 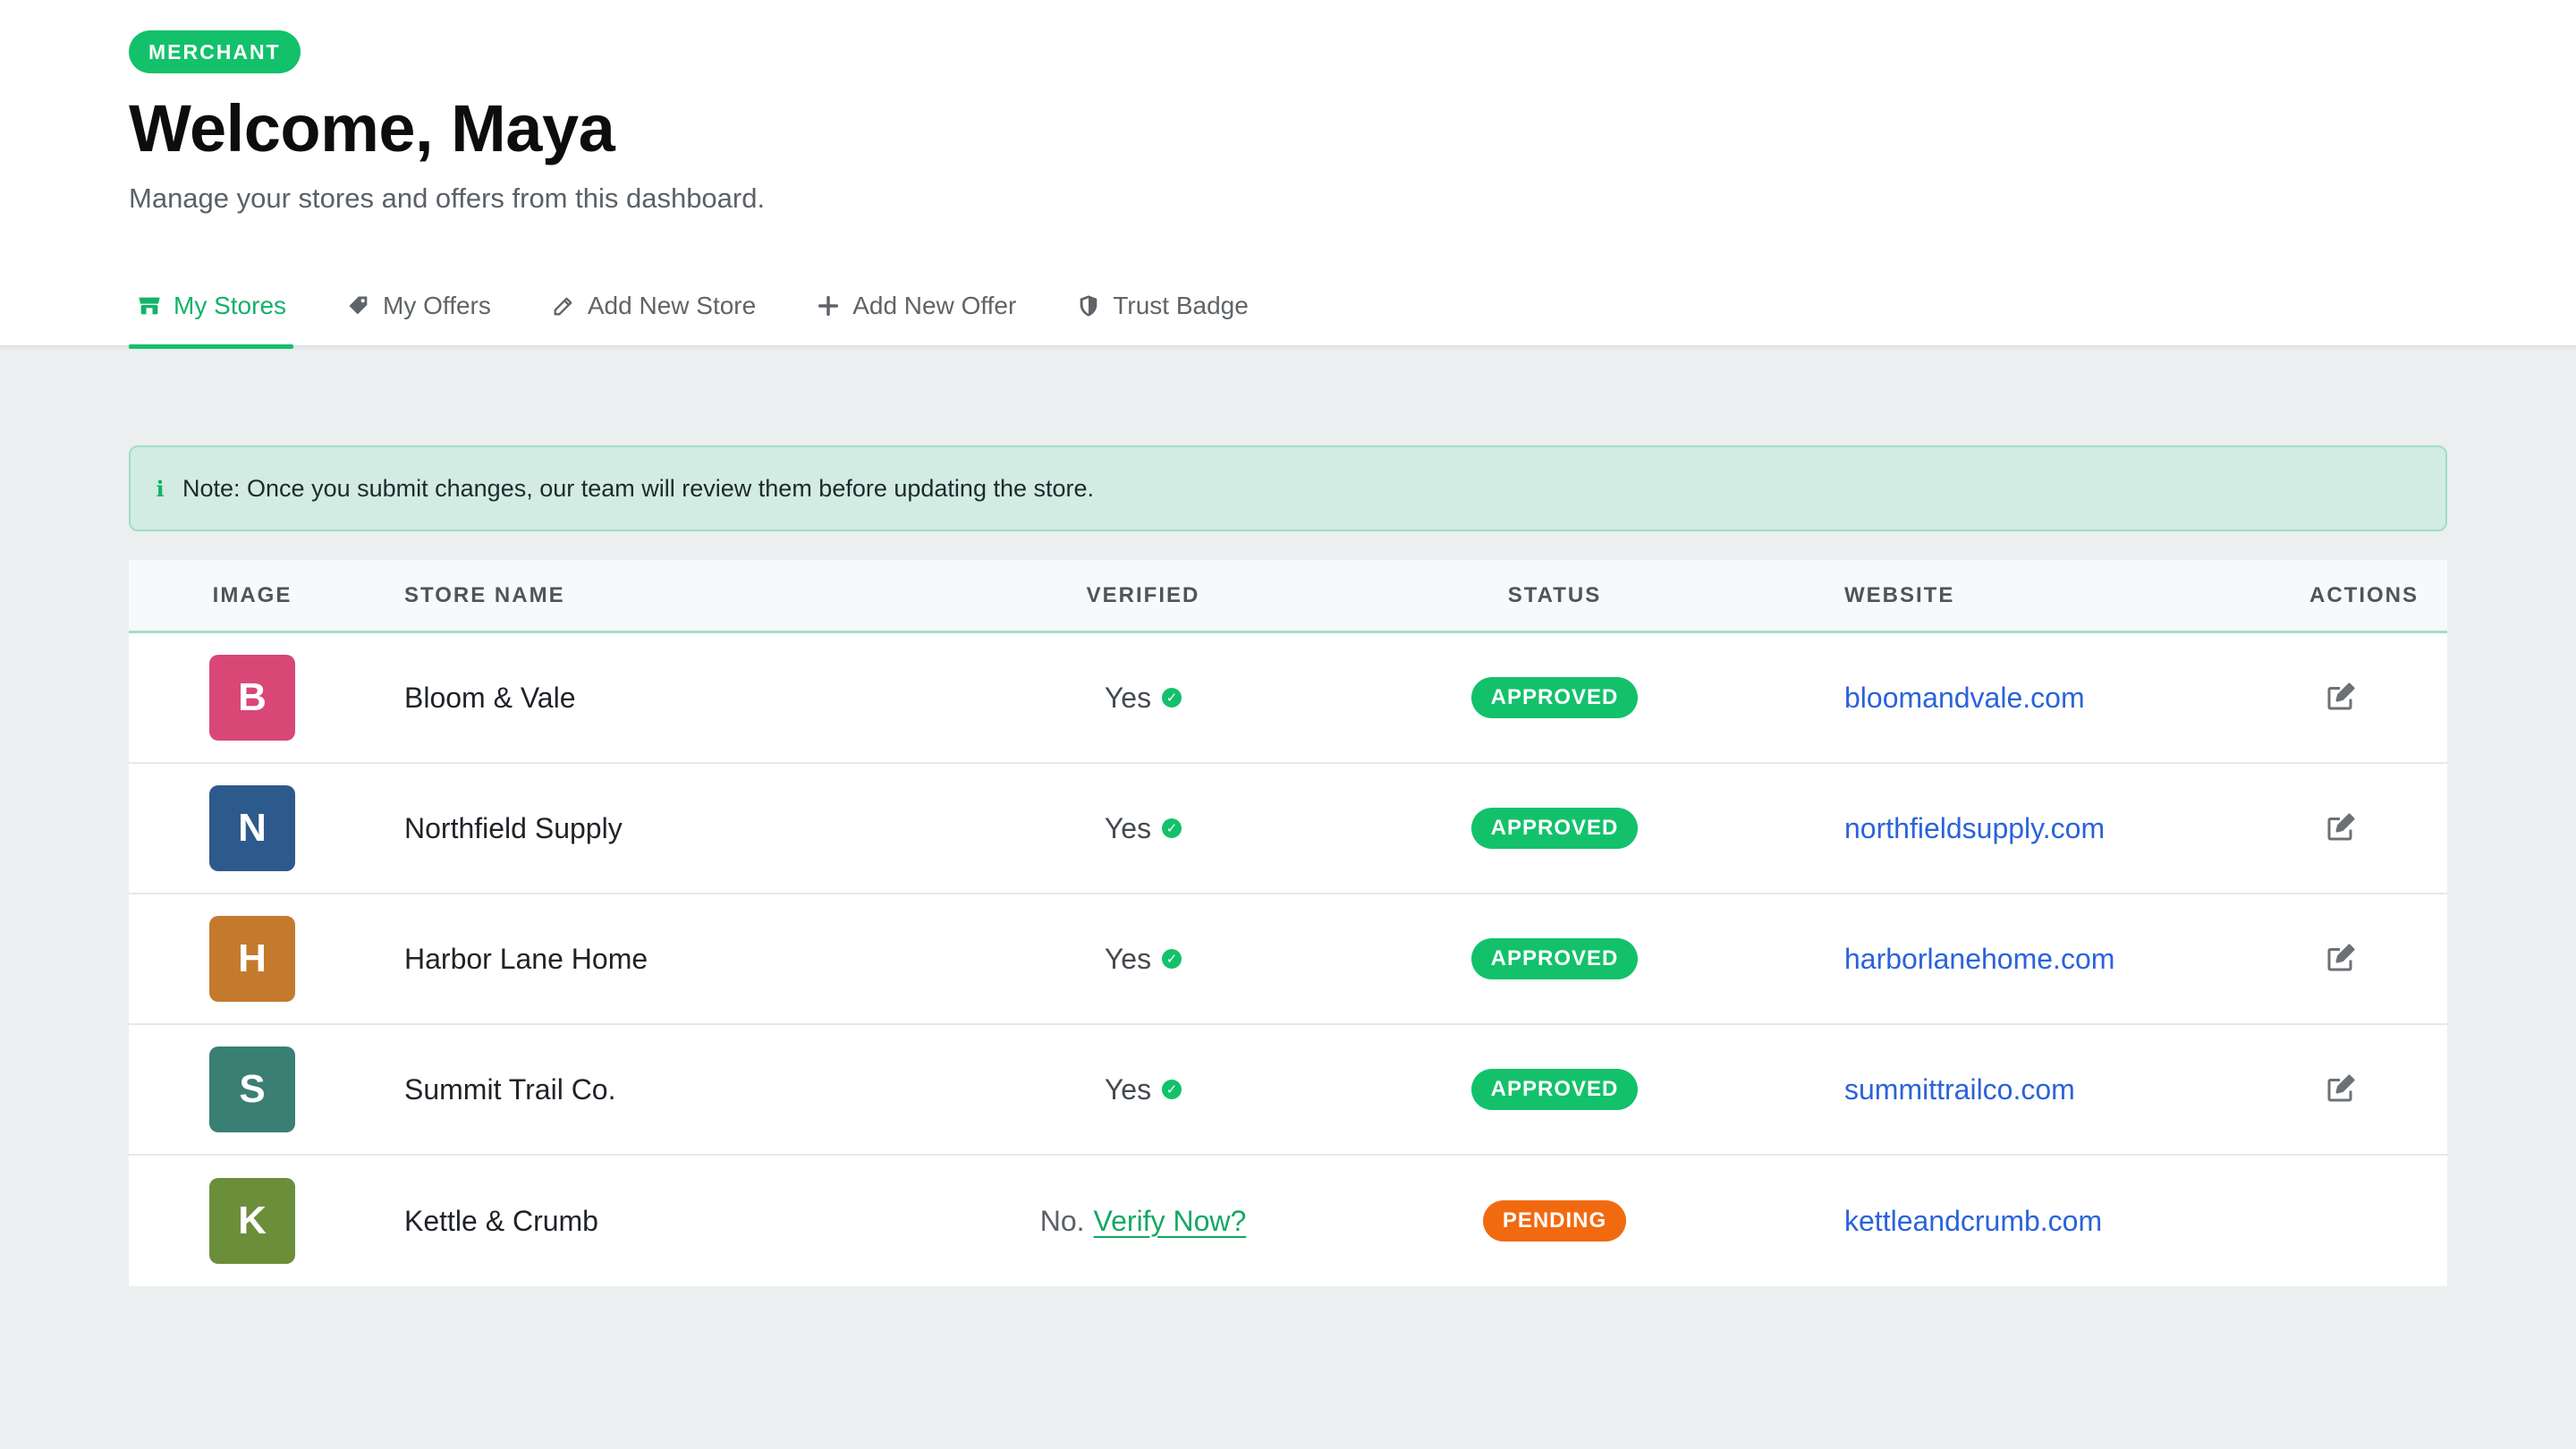 I want to click on tab-label: My Offers, so click(x=437, y=305).